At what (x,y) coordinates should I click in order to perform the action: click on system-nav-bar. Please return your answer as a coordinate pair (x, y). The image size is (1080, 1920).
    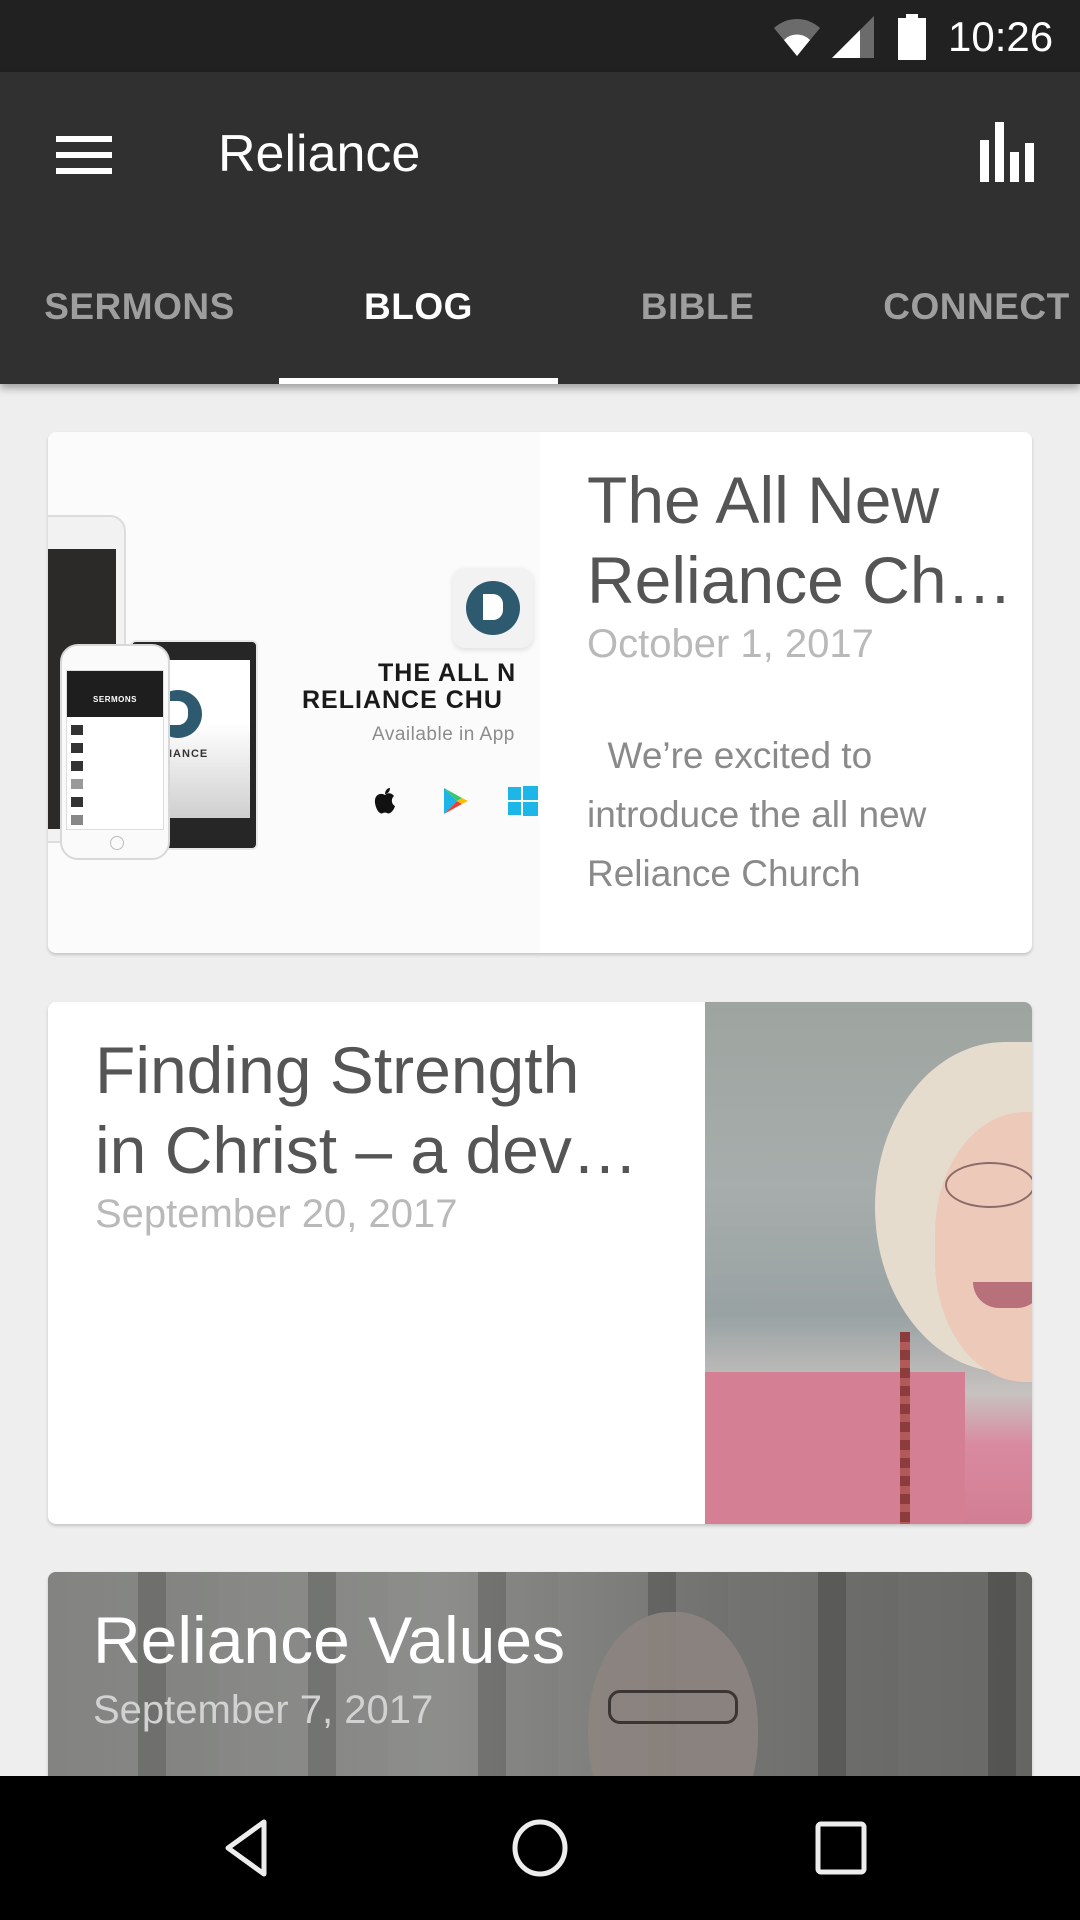
    Looking at the image, I should click on (540, 1848).